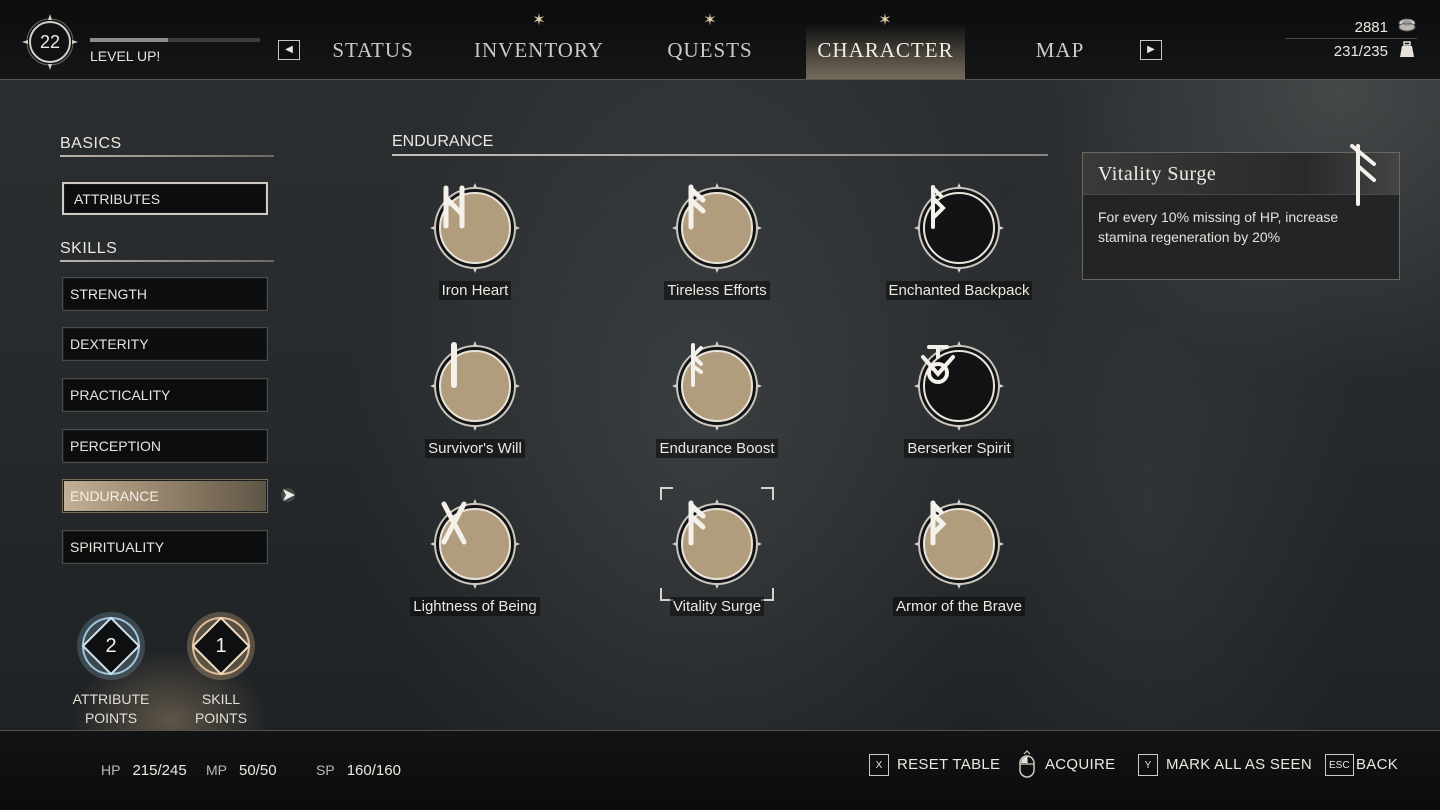  I want to click on eihwaz-rune-icon, so click(696, 365).